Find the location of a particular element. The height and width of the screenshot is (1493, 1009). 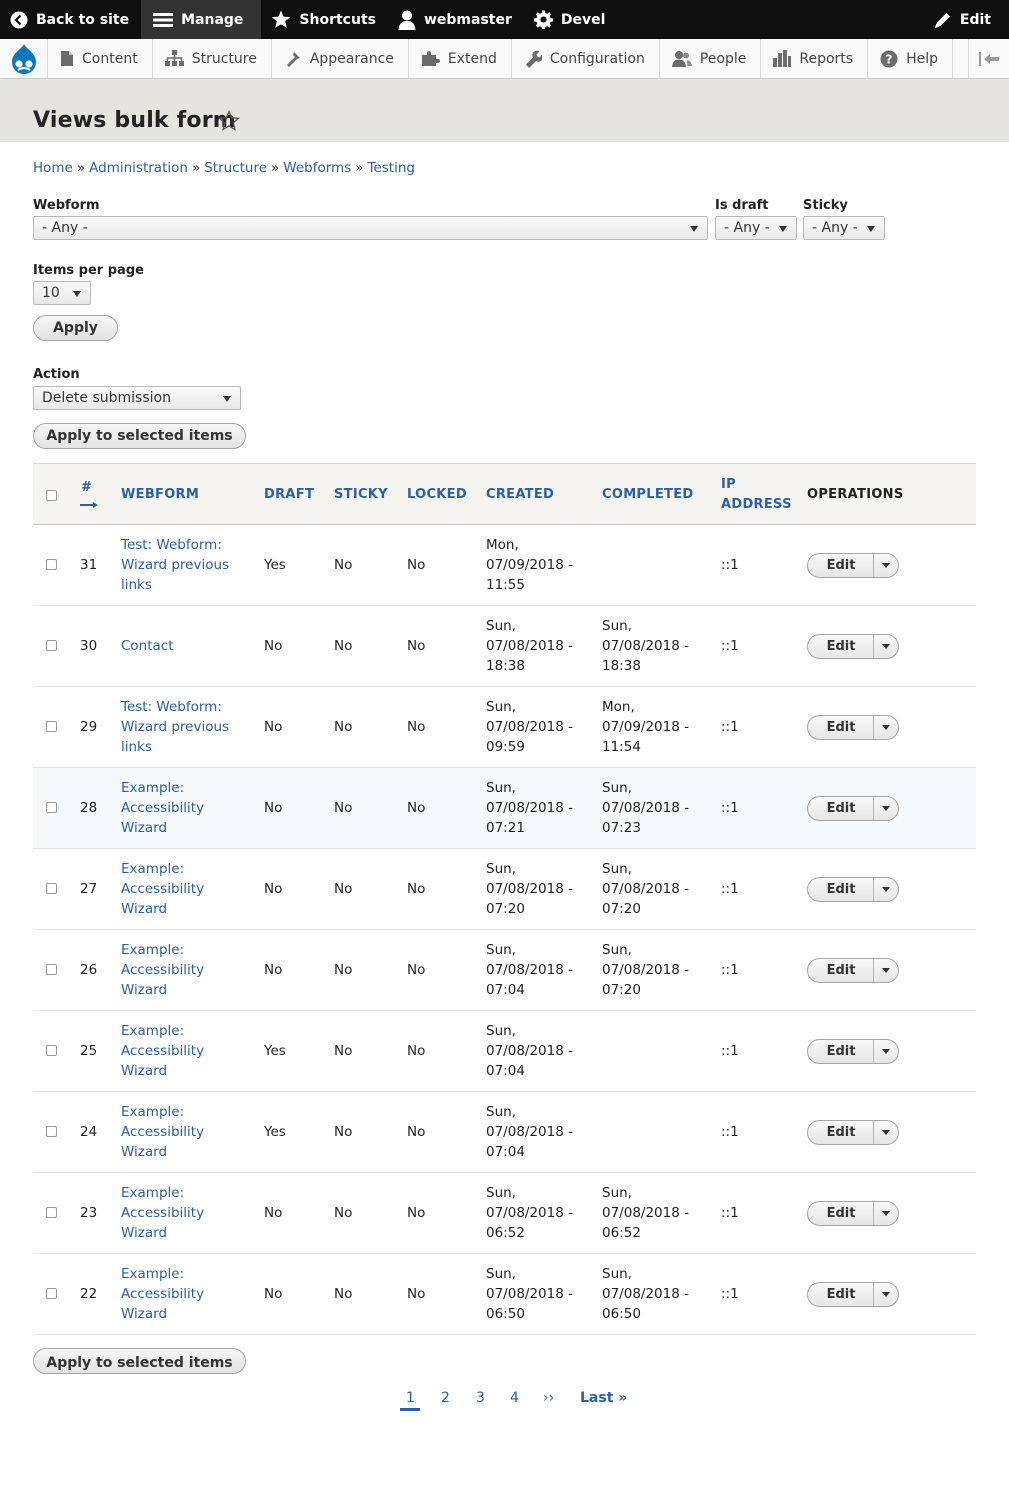

header-locked: LOCKED is located at coordinates (437, 494).